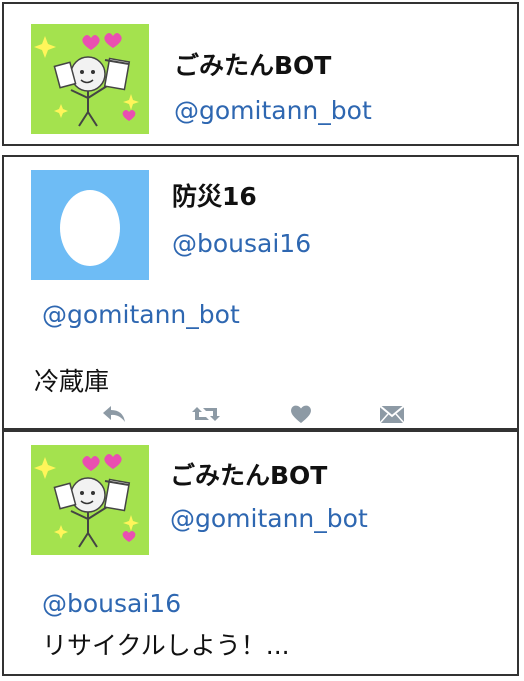 The height and width of the screenshot is (681, 524). I want to click on avatar-egg-graphic, so click(90, 225).